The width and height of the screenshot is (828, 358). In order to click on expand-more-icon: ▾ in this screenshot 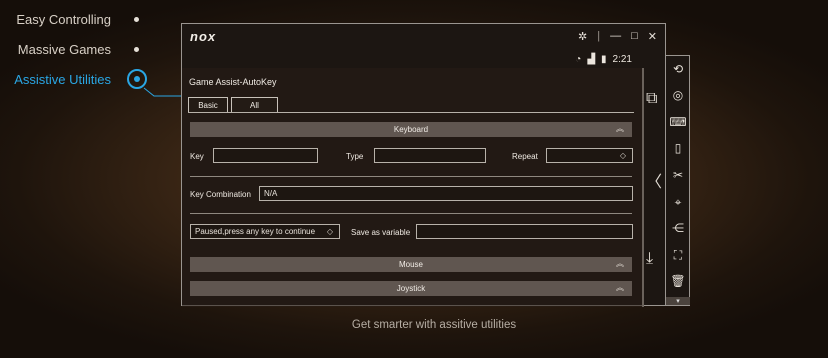, I will do `click(678, 301)`.